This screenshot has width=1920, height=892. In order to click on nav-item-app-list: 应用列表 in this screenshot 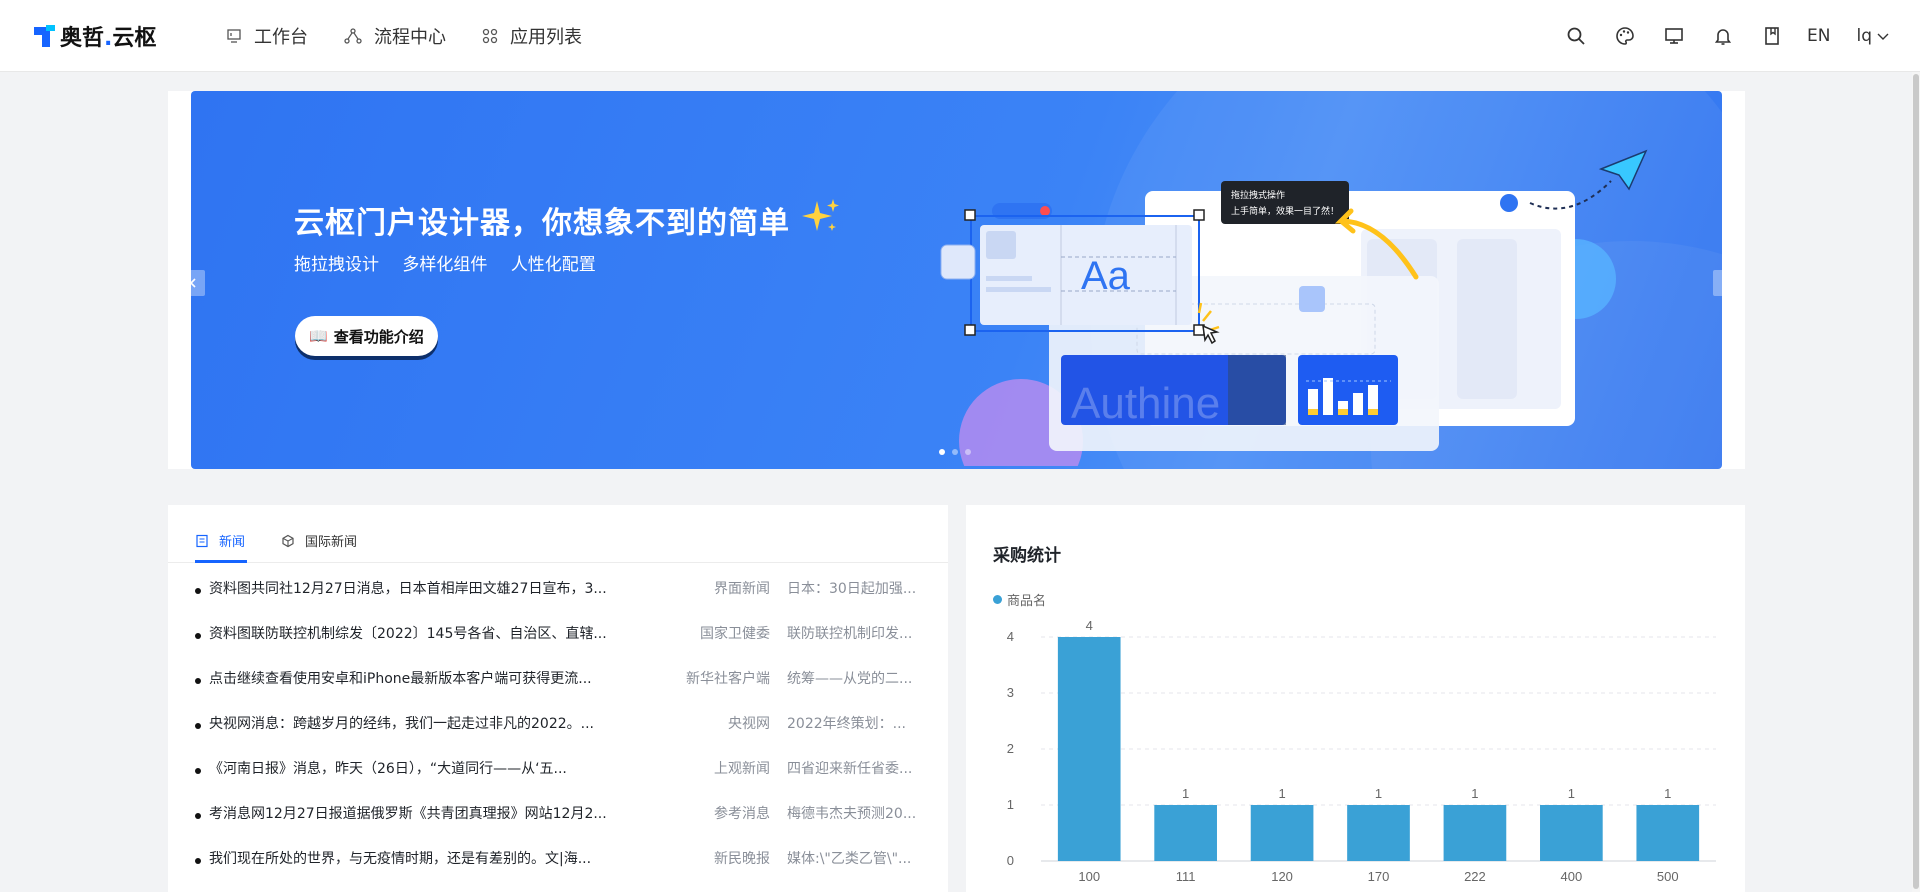, I will do `click(532, 36)`.